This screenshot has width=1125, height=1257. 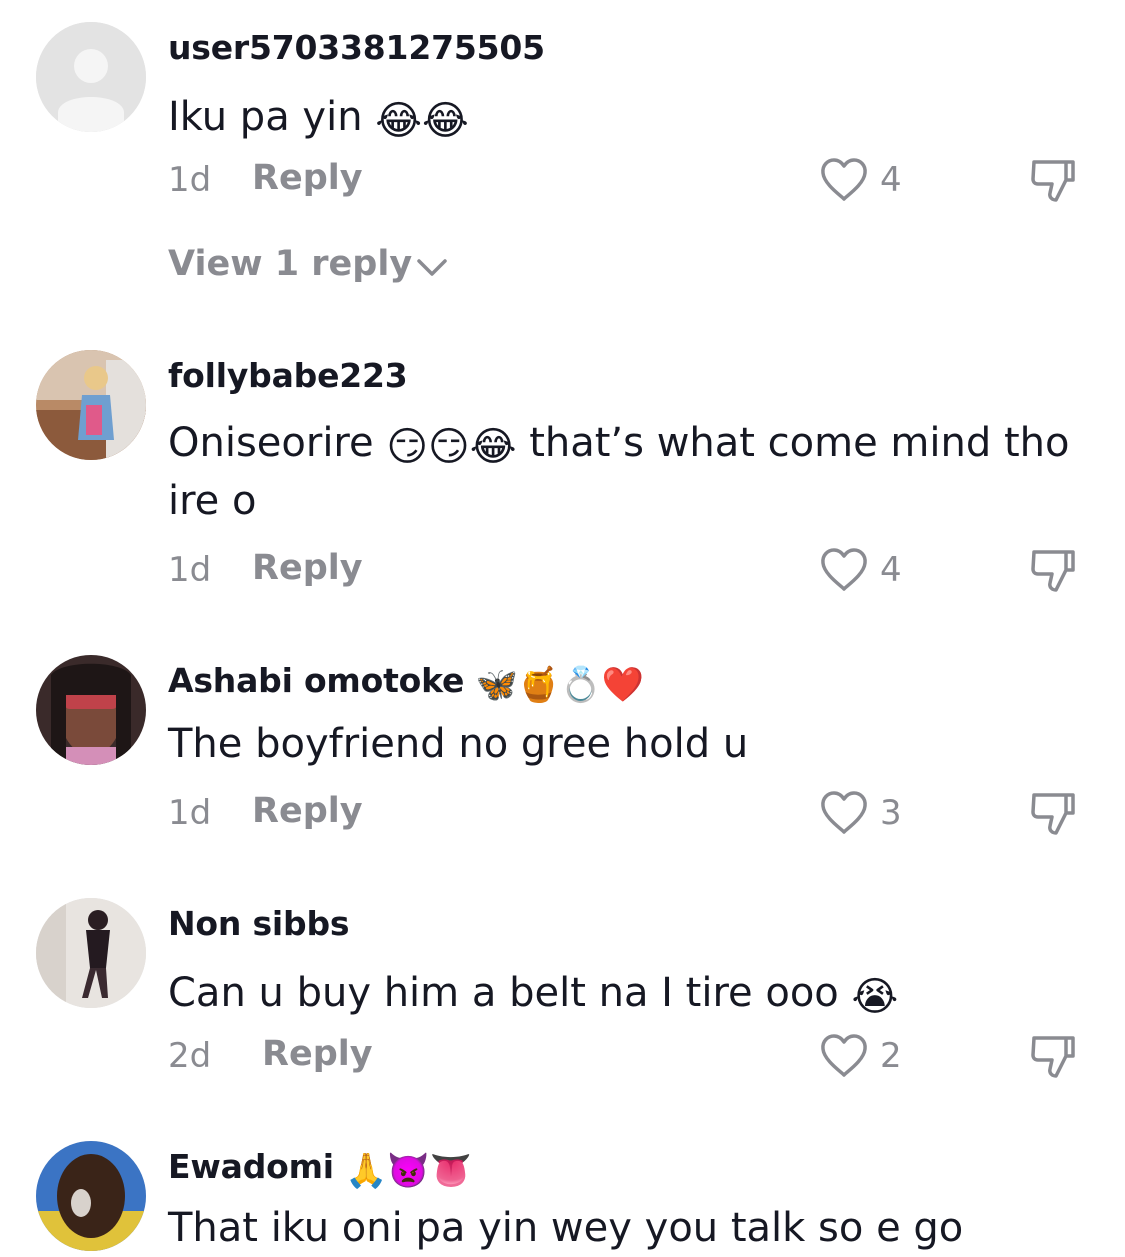 What do you see at coordinates (628, 117) in the screenshot?
I see `comment-text: Iku pa yin 😂😂` at bounding box center [628, 117].